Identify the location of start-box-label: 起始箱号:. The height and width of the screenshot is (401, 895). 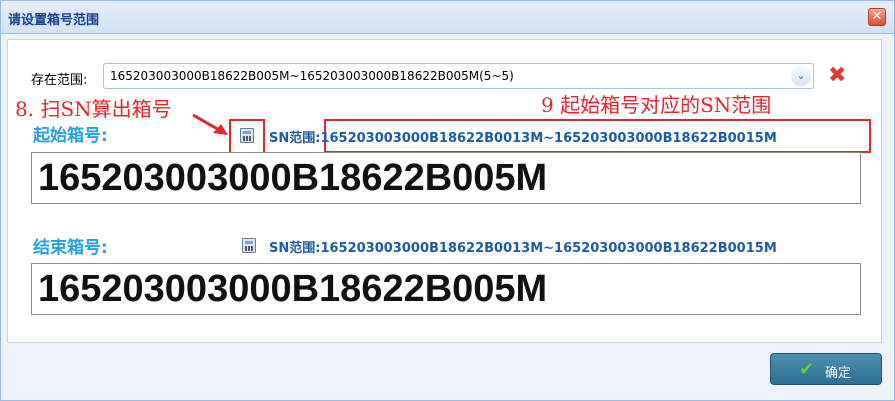
(70, 136).